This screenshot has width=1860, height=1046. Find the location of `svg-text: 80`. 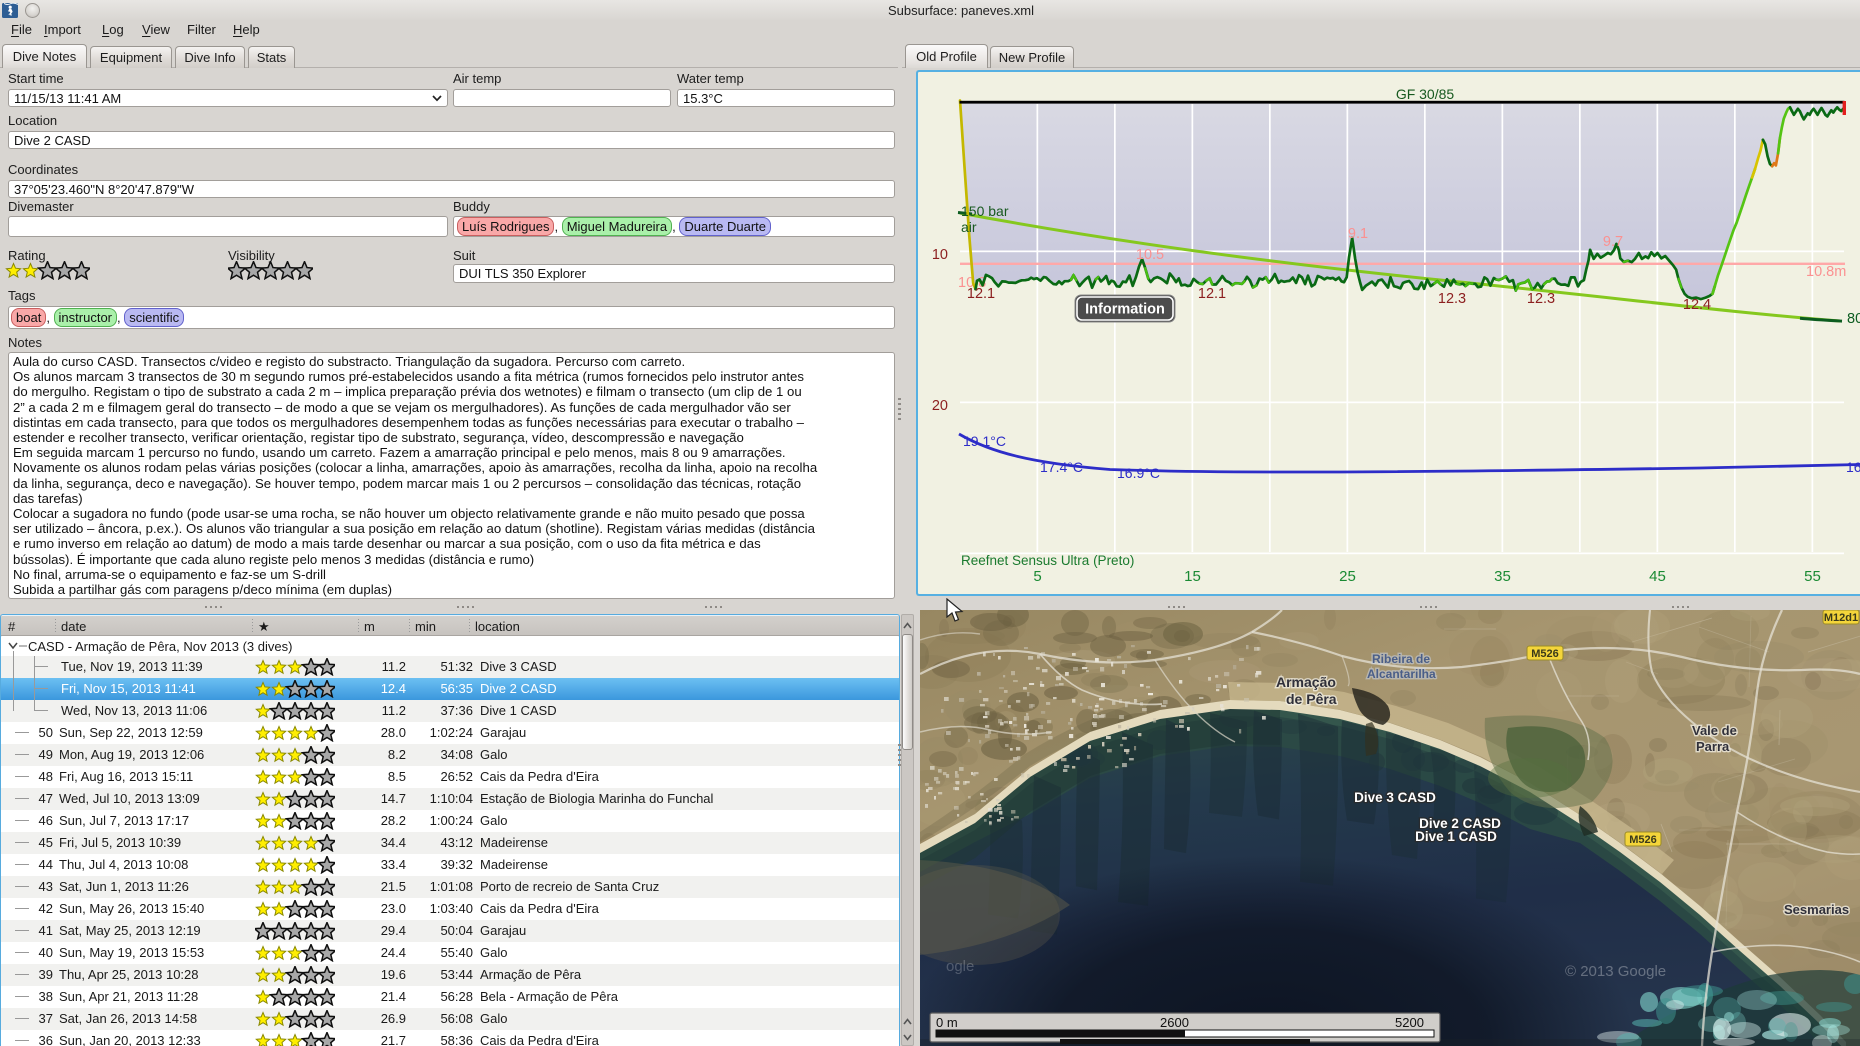

svg-text: 80 is located at coordinates (1853, 319).